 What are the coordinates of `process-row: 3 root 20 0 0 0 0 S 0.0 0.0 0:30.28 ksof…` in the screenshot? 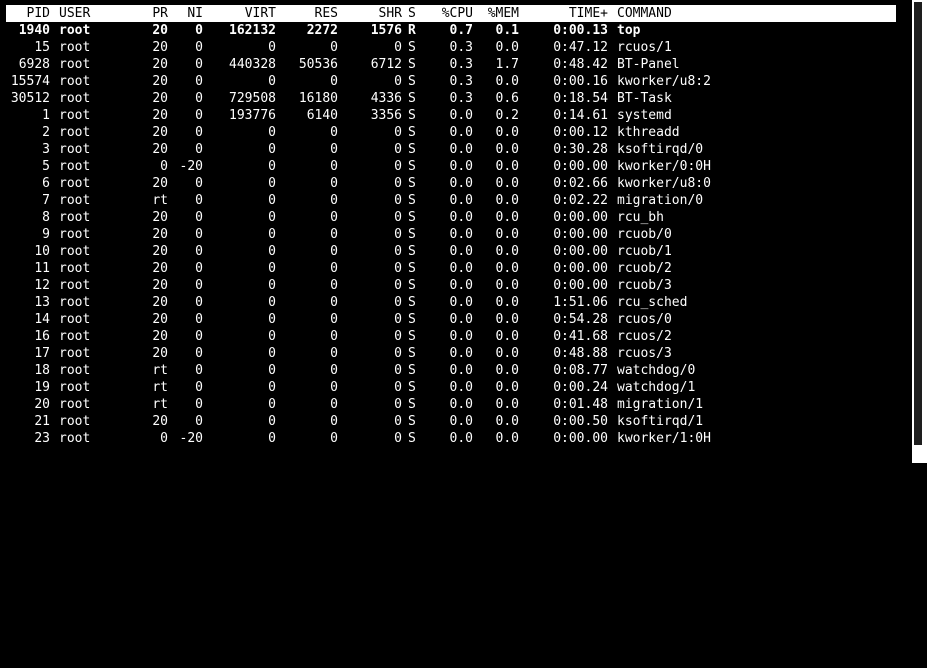 It's located at (456, 149).